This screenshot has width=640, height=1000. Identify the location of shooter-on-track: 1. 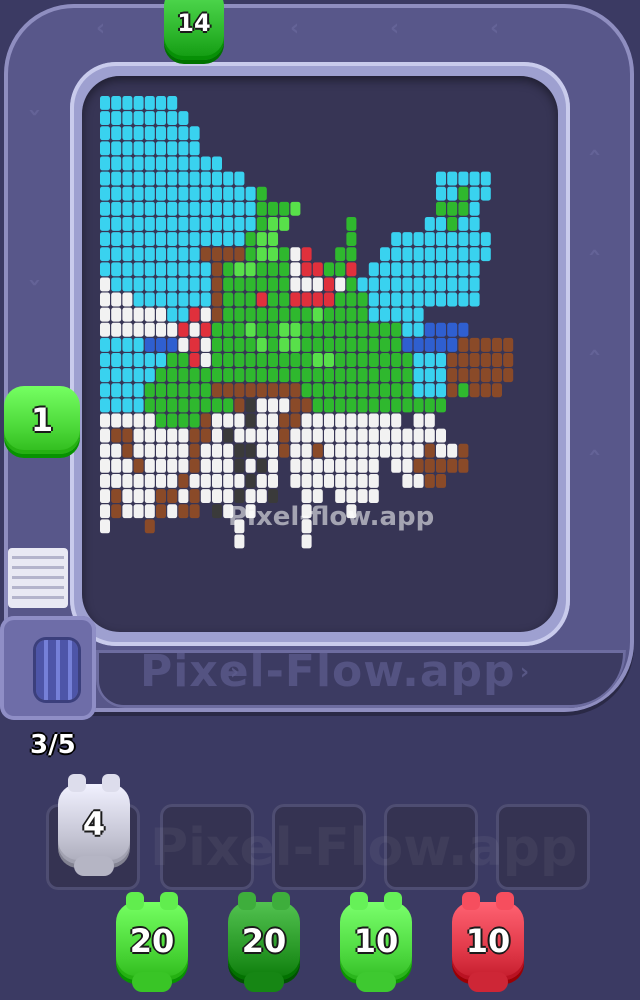
(42, 420).